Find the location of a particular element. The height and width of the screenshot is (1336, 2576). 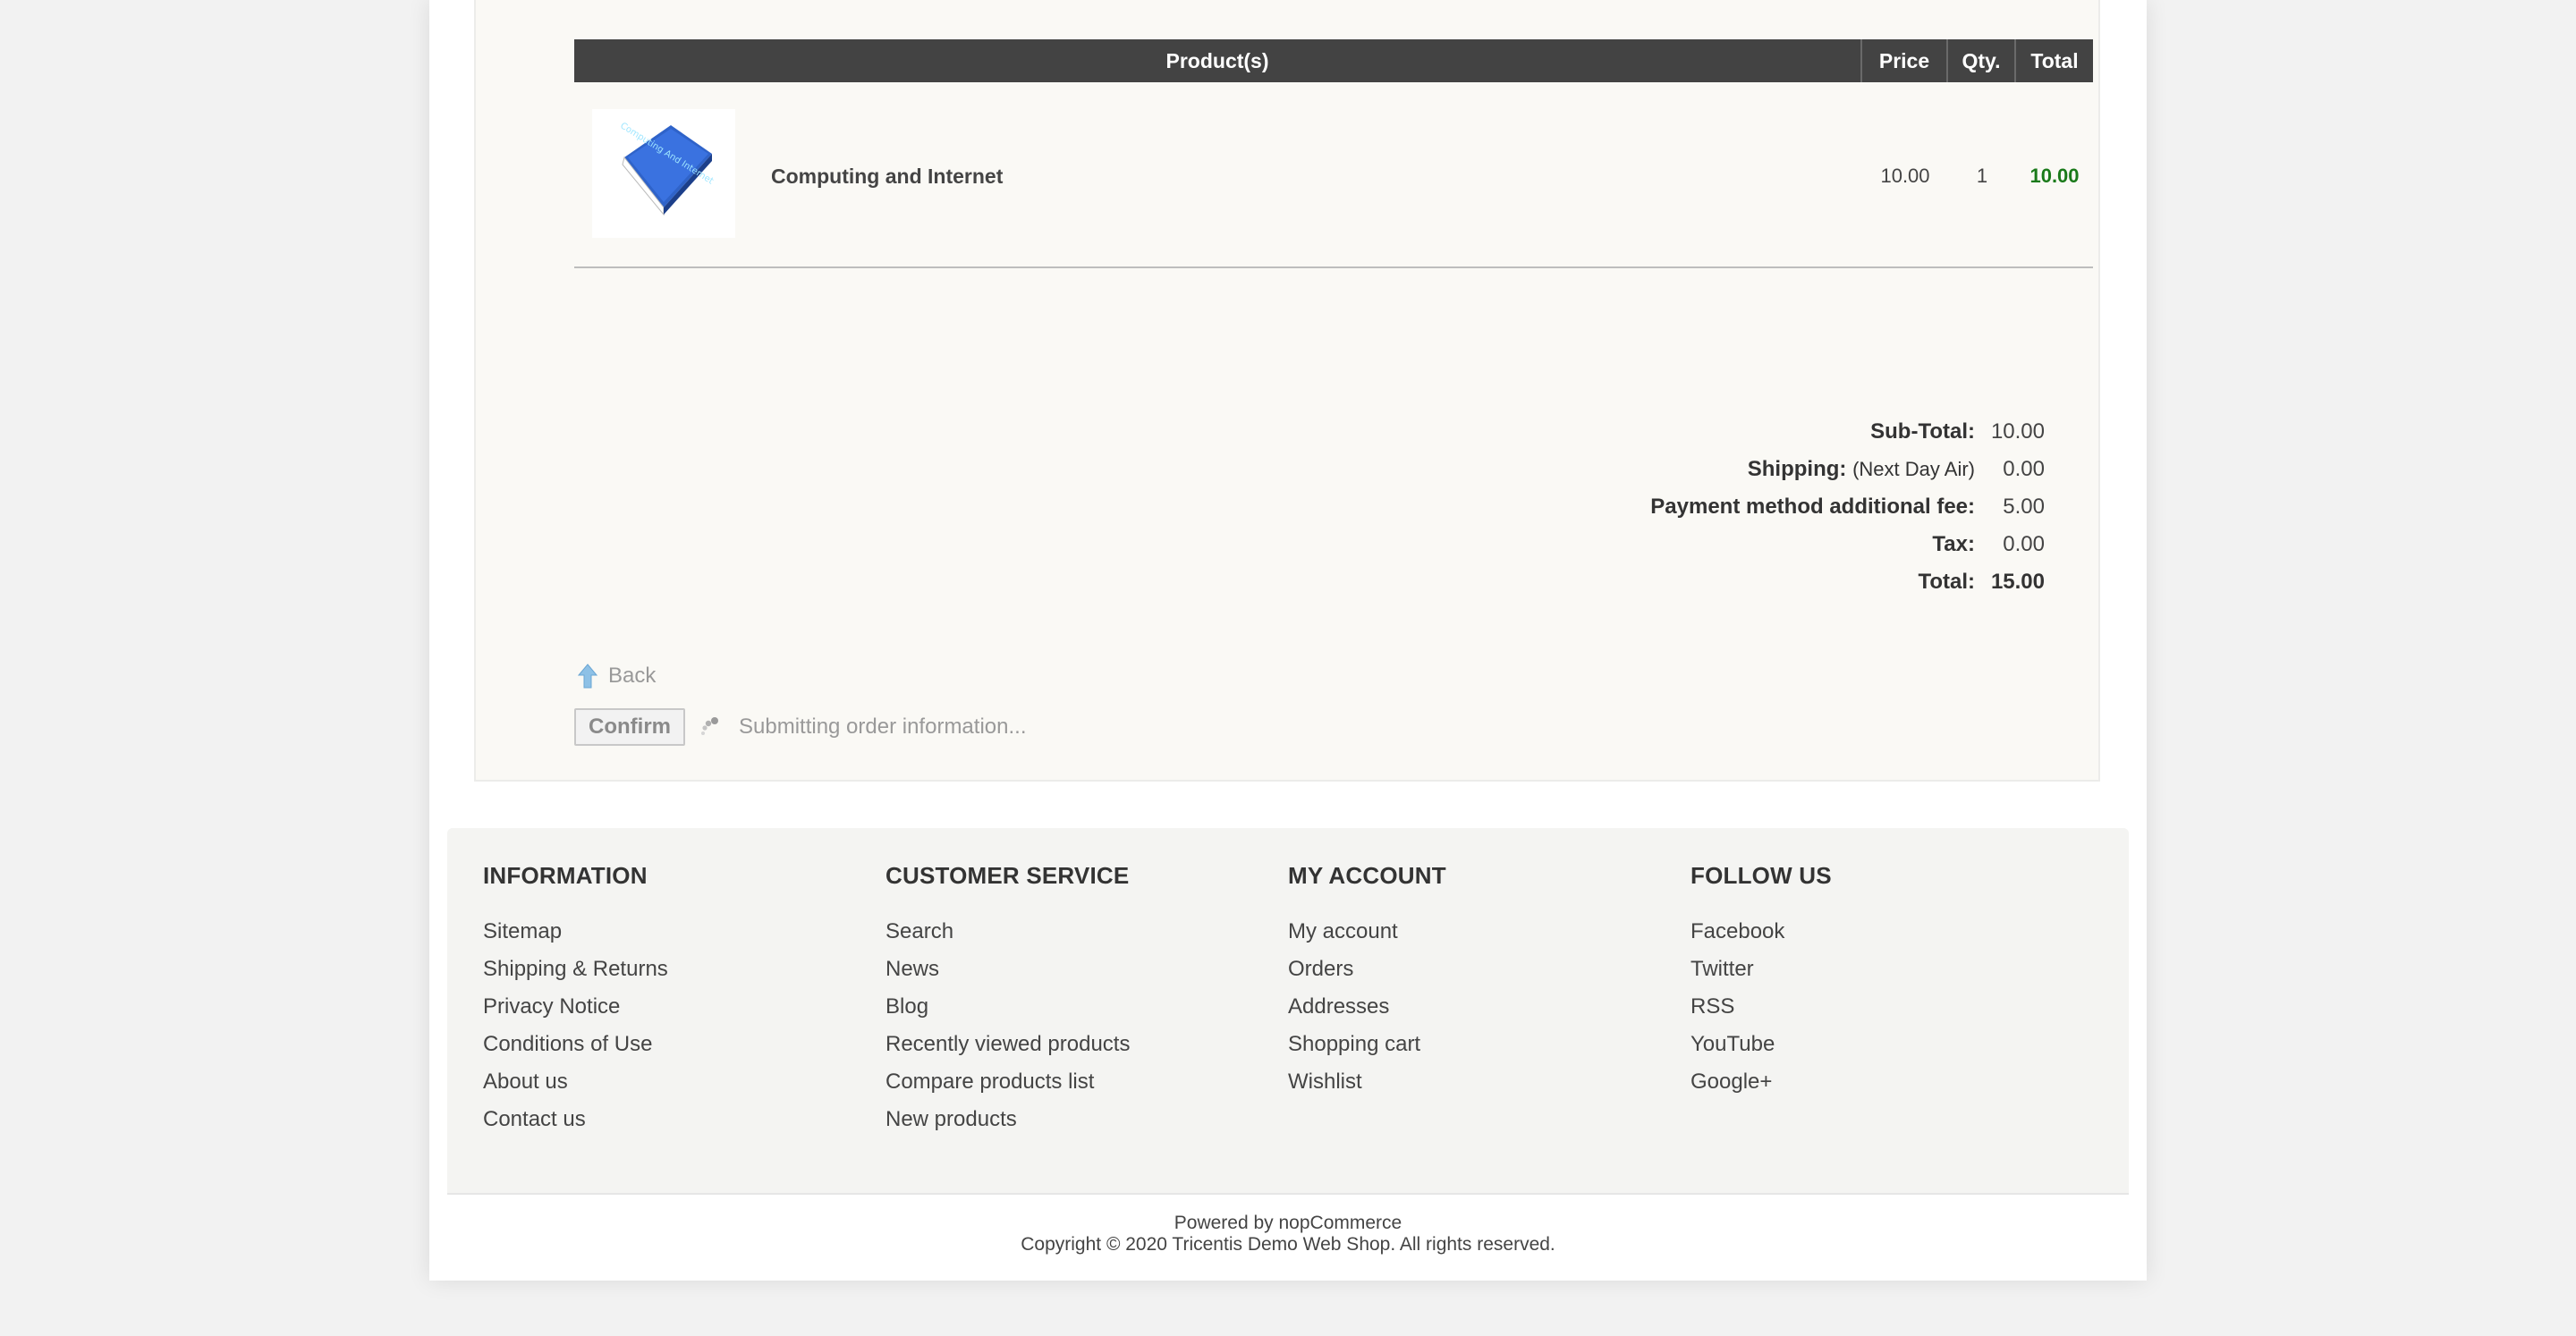

footer-link-sitemap: Sitemap is located at coordinates (575, 932).